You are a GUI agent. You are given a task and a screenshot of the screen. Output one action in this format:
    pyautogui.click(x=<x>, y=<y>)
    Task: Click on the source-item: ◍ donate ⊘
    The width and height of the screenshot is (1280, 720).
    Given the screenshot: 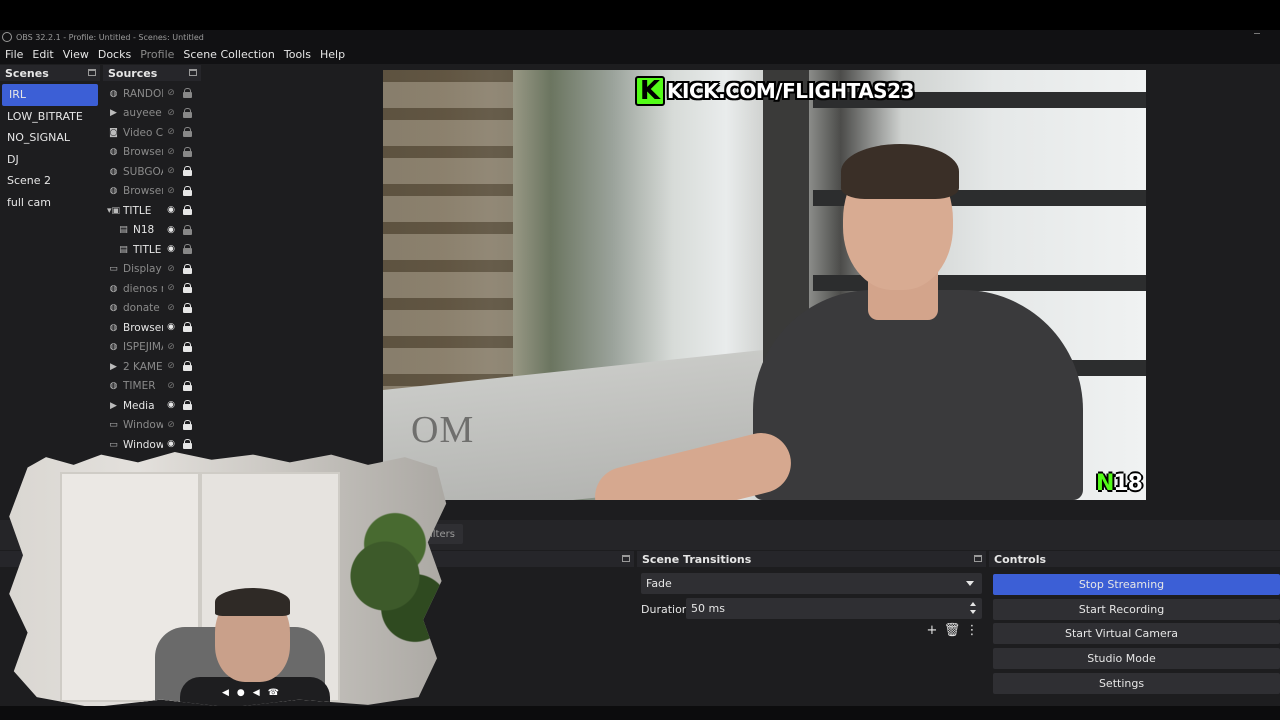 What is the action you would take?
    pyautogui.click(x=152, y=309)
    